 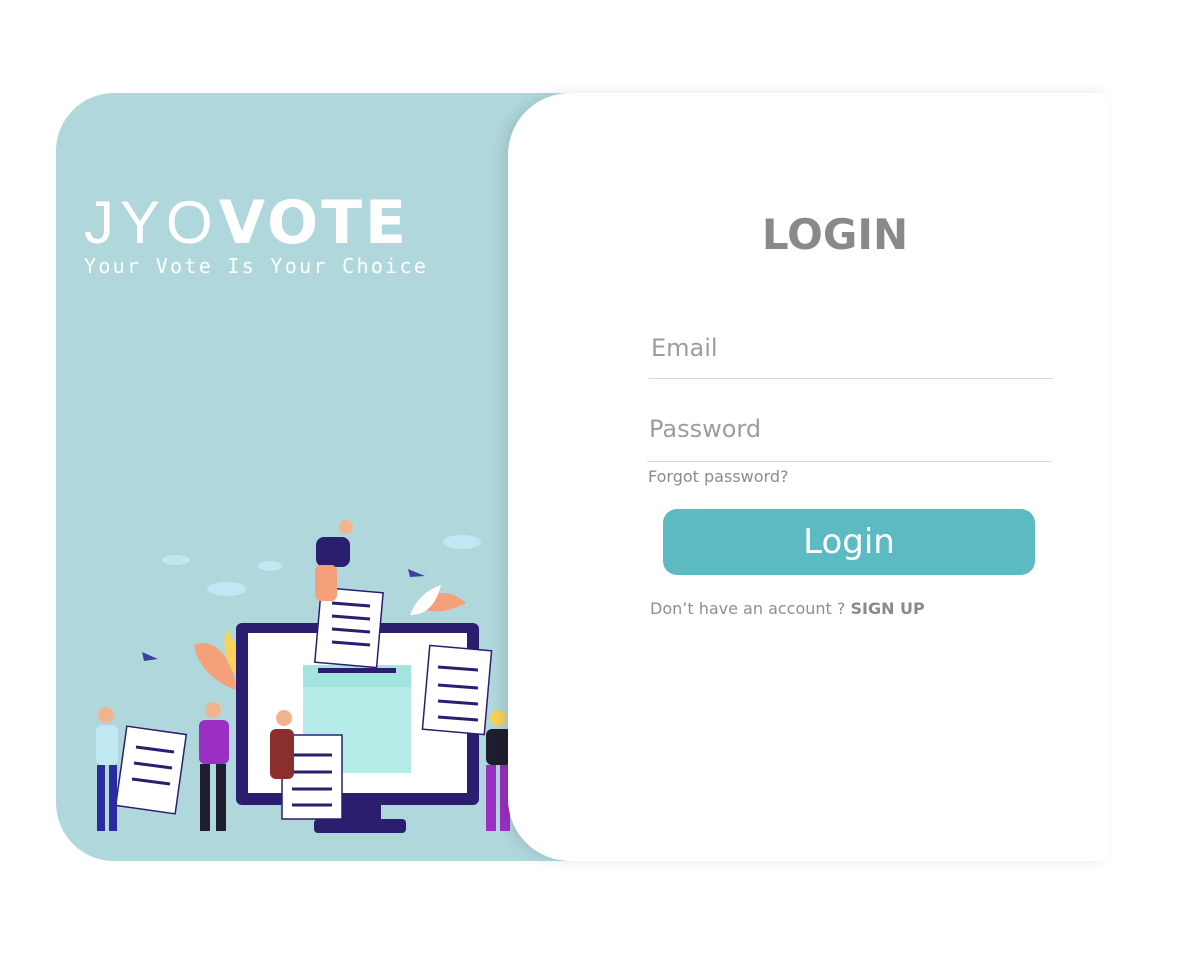 What do you see at coordinates (887, 608) in the screenshot?
I see `signup-link: SIGN UP` at bounding box center [887, 608].